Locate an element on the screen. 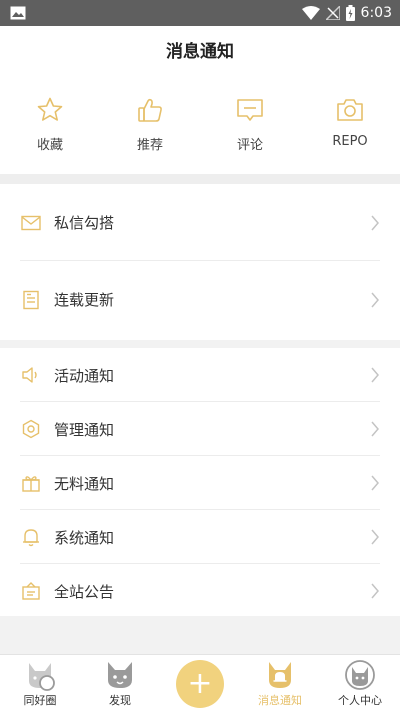 The image size is (400, 710). wifi-icon is located at coordinates (310, 13).